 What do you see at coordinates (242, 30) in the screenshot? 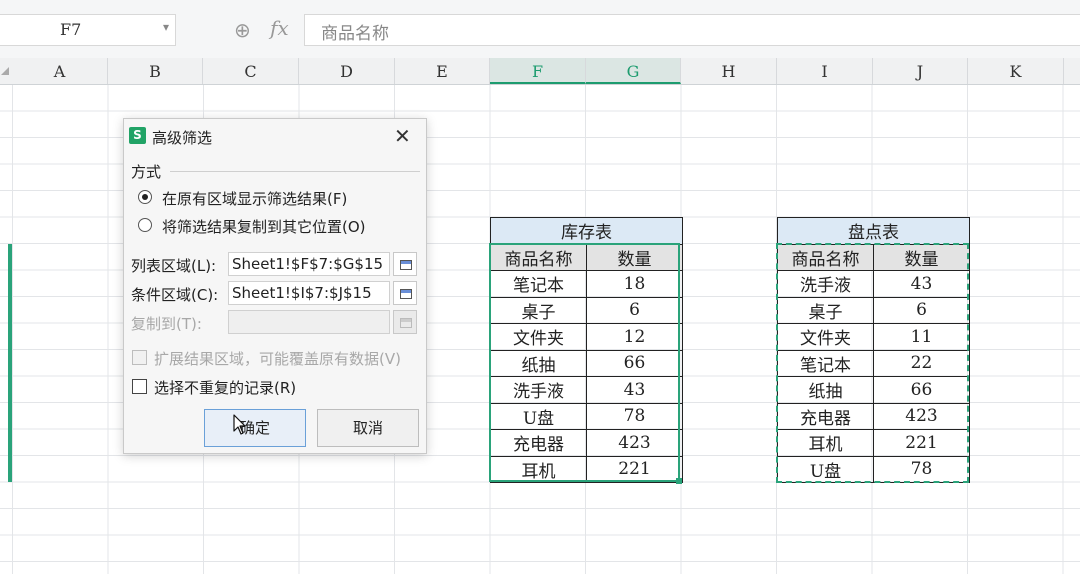
I see `zoom-icon: ⊕` at bounding box center [242, 30].